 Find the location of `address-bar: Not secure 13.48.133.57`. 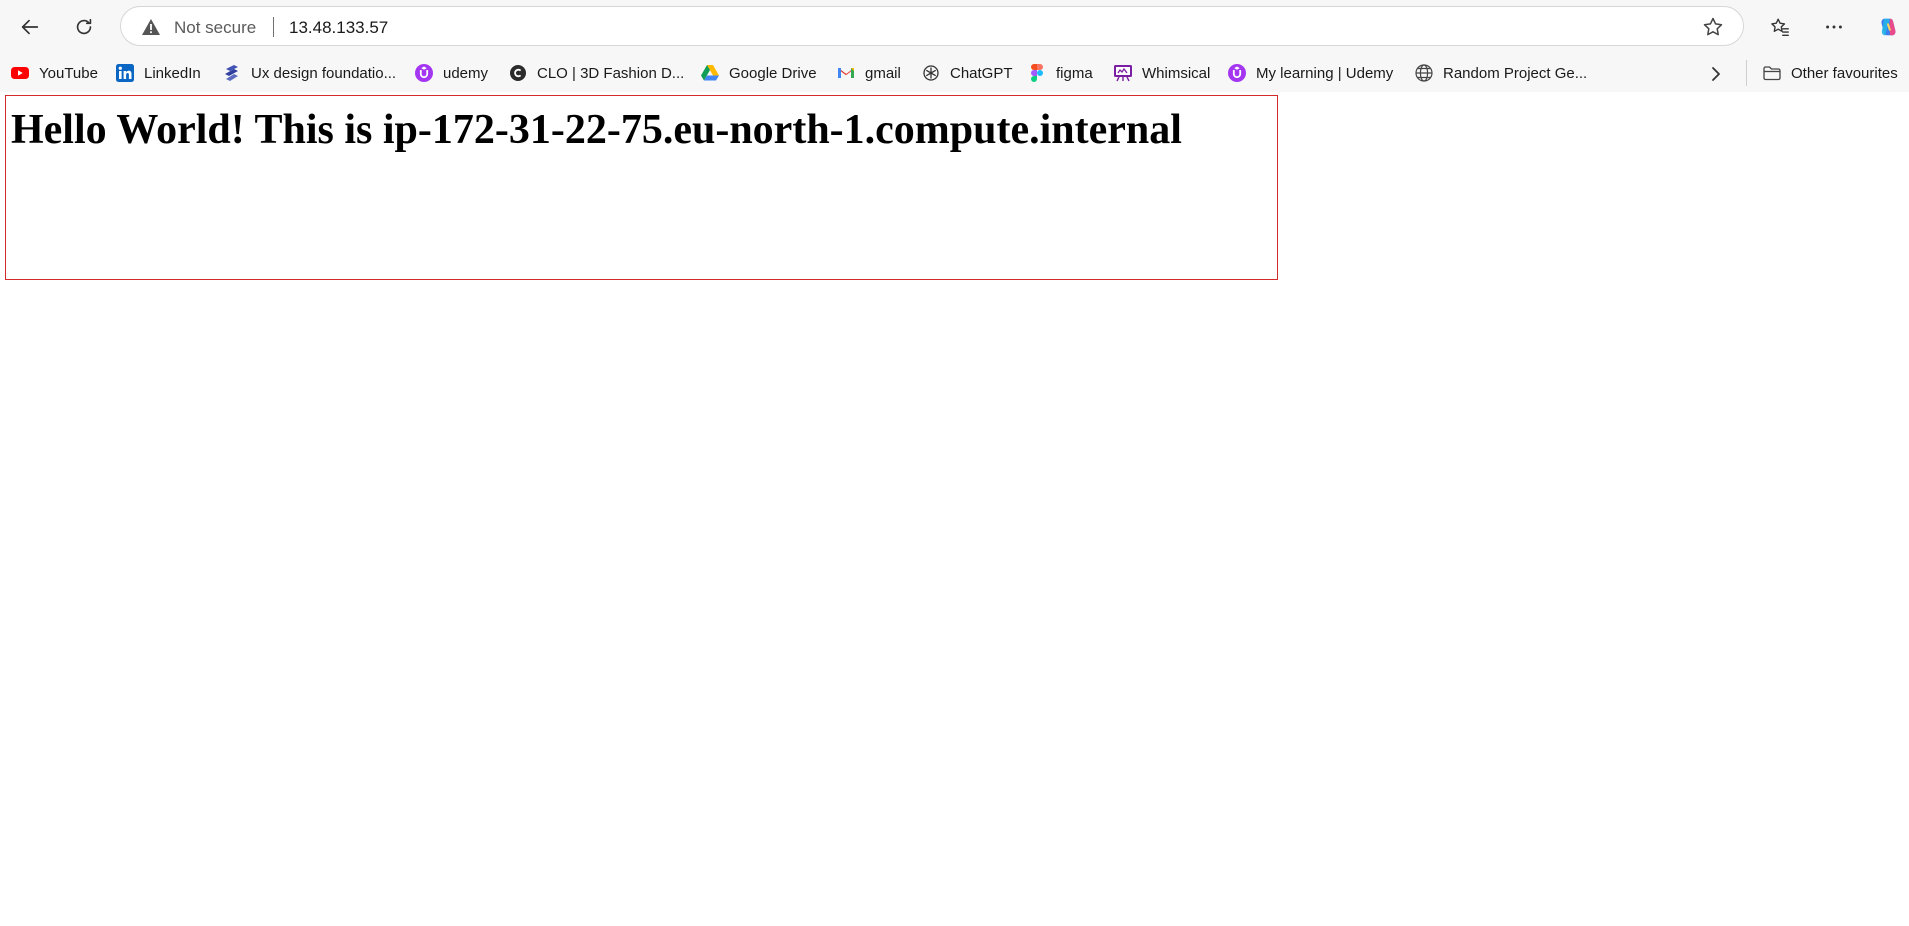

address-bar: Not secure 13.48.133.57 is located at coordinates (932, 26).